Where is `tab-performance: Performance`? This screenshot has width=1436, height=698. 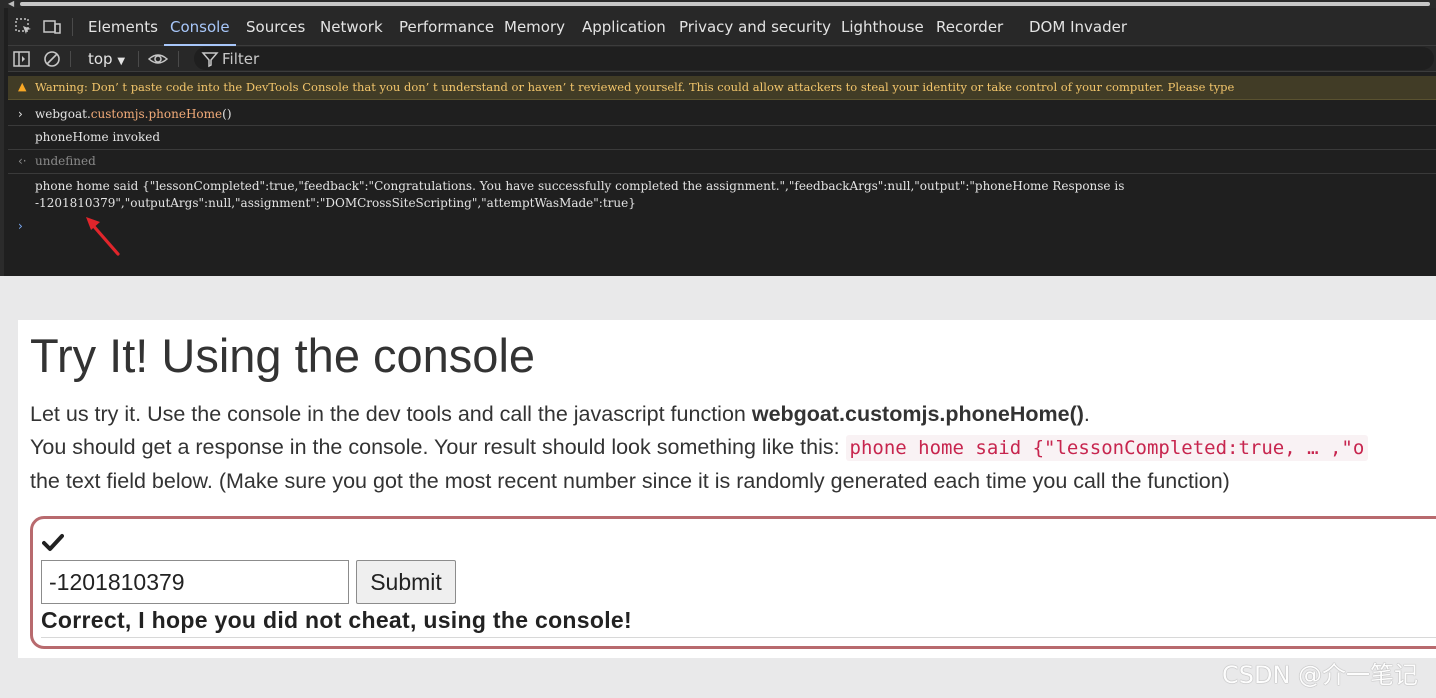 tab-performance: Performance is located at coordinates (446, 27).